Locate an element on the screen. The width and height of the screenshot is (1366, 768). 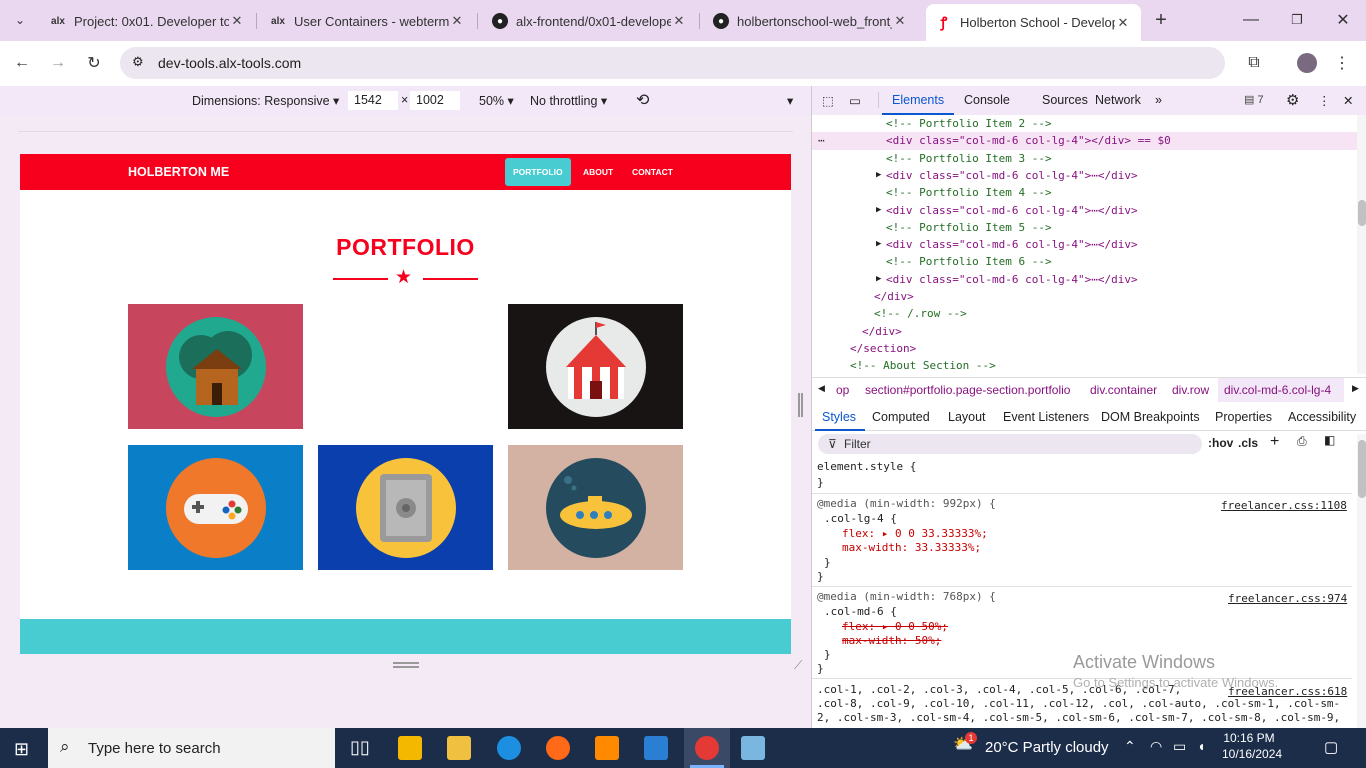
site-info-icon: ⚙ is located at coordinates (138, 62).